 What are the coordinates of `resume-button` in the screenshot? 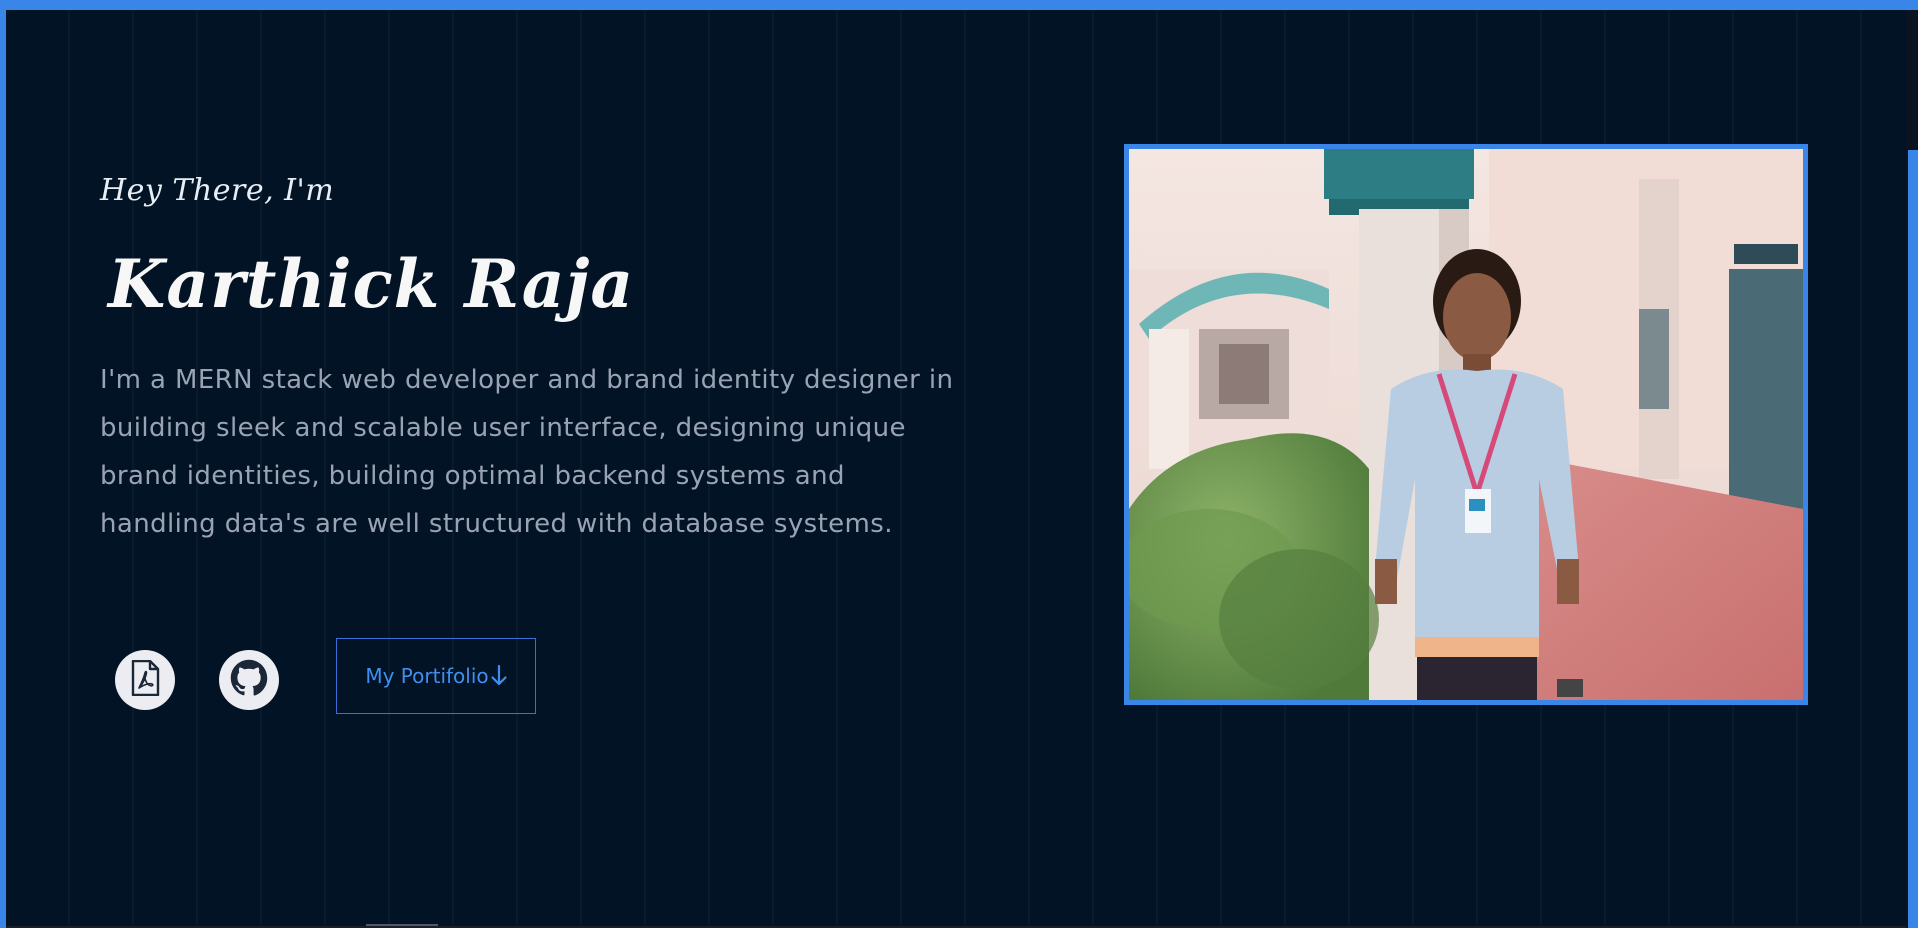 It's located at (145, 680).